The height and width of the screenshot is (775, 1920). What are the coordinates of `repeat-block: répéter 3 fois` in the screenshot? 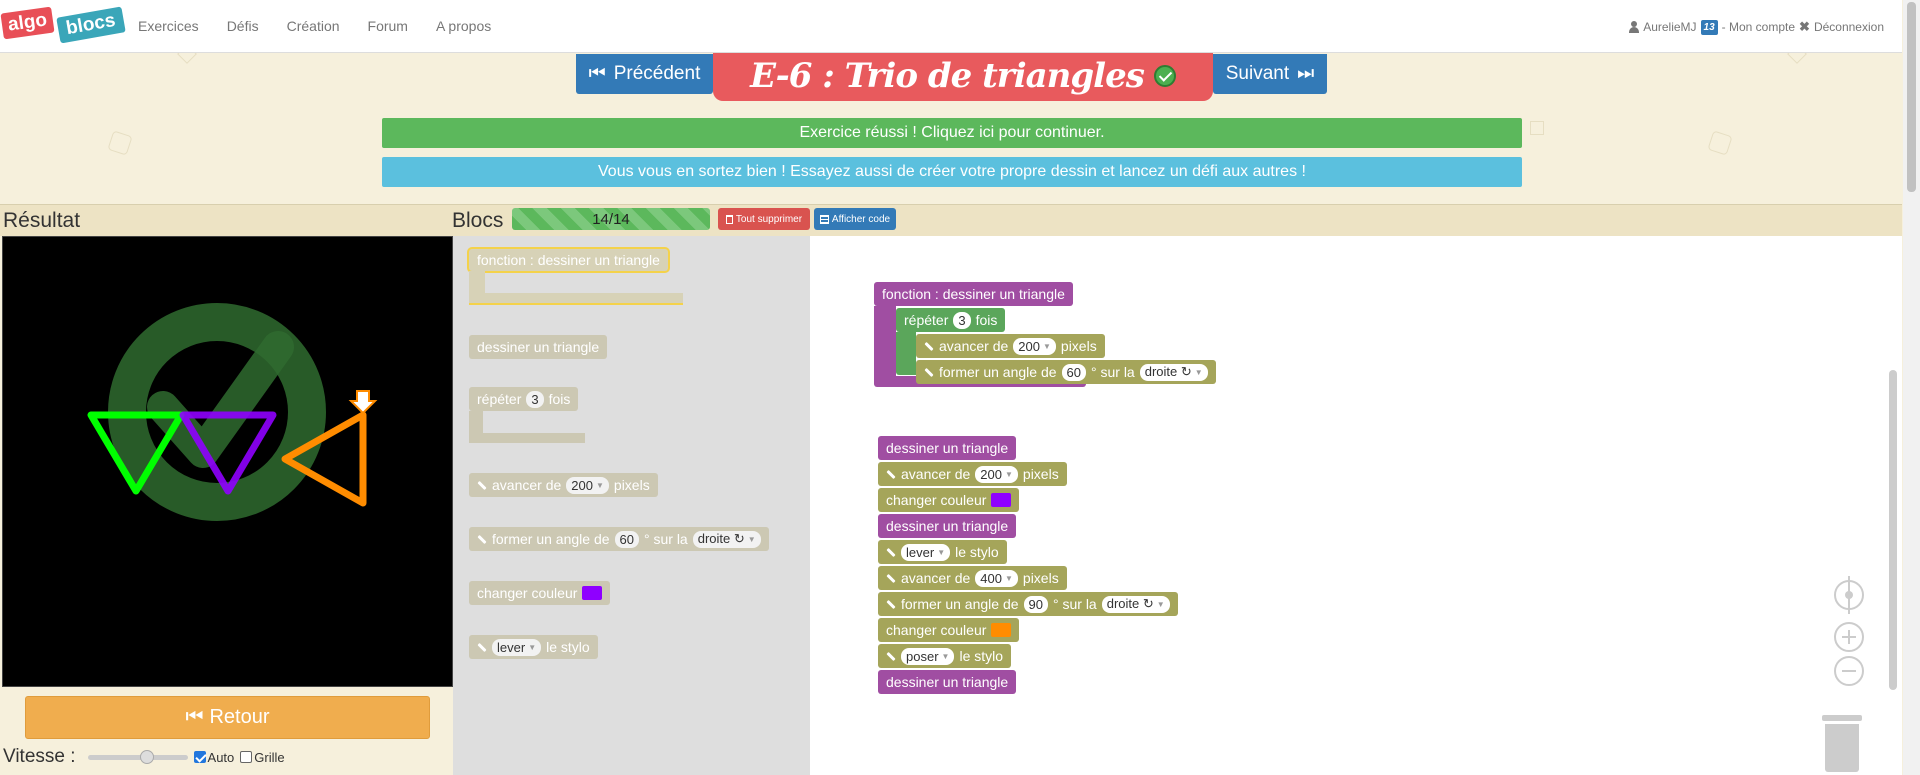 It's located at (951, 320).